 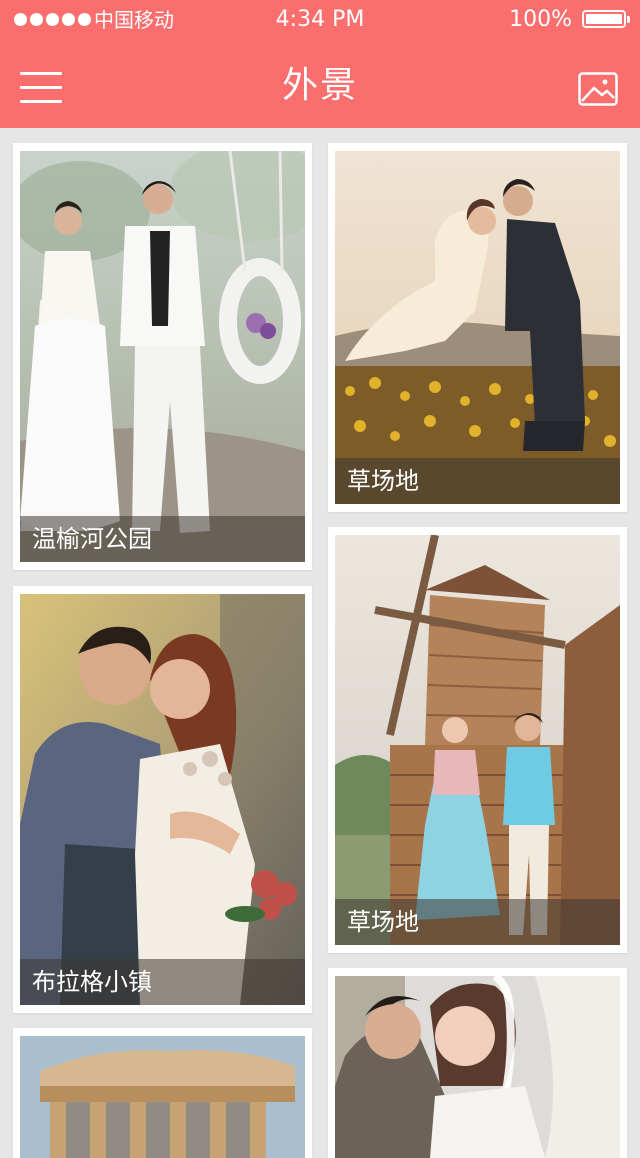 I want to click on navigation-bar: 外景, so click(x=320, y=84).